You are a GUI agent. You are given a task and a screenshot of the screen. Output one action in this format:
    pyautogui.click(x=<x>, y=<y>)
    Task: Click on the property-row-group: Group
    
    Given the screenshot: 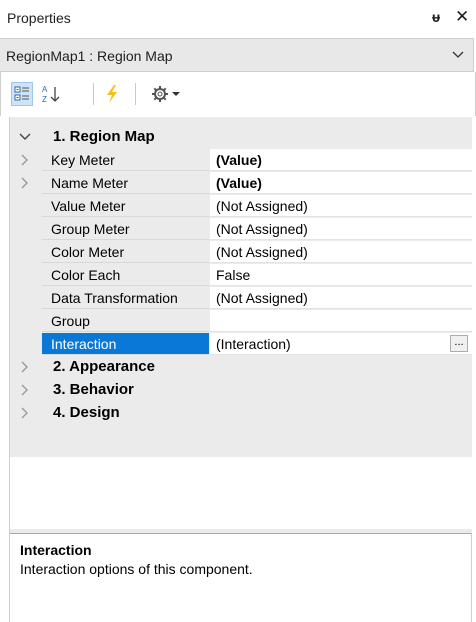 What is the action you would take?
    pyautogui.click(x=241, y=321)
    